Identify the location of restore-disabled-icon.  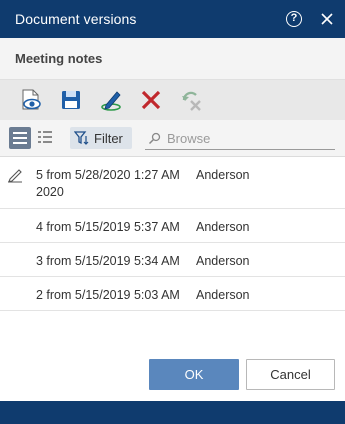
(191, 100).